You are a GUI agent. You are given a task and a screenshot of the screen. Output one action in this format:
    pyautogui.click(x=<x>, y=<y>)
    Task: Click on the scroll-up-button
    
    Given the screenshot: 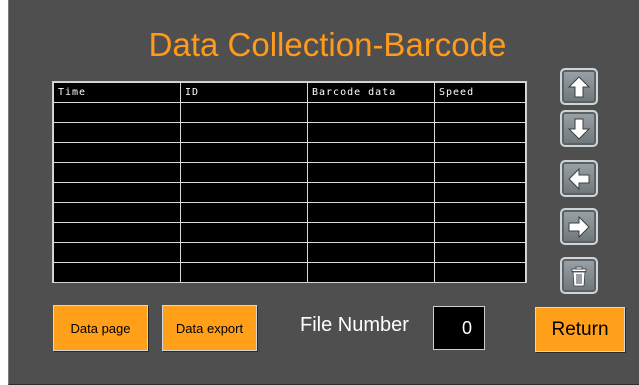 What is the action you would take?
    pyautogui.click(x=579, y=86)
    